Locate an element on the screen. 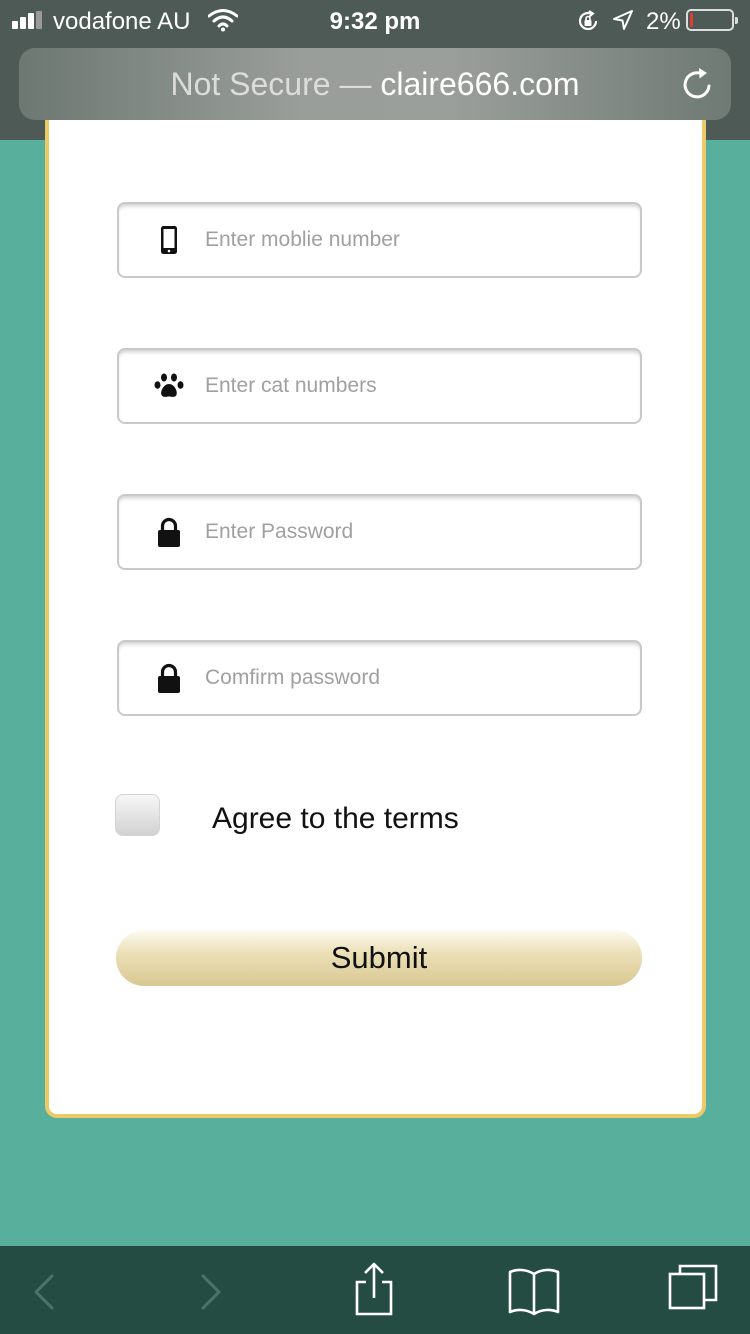 The height and width of the screenshot is (1334, 750). mobile-number-field is located at coordinates (379, 240).